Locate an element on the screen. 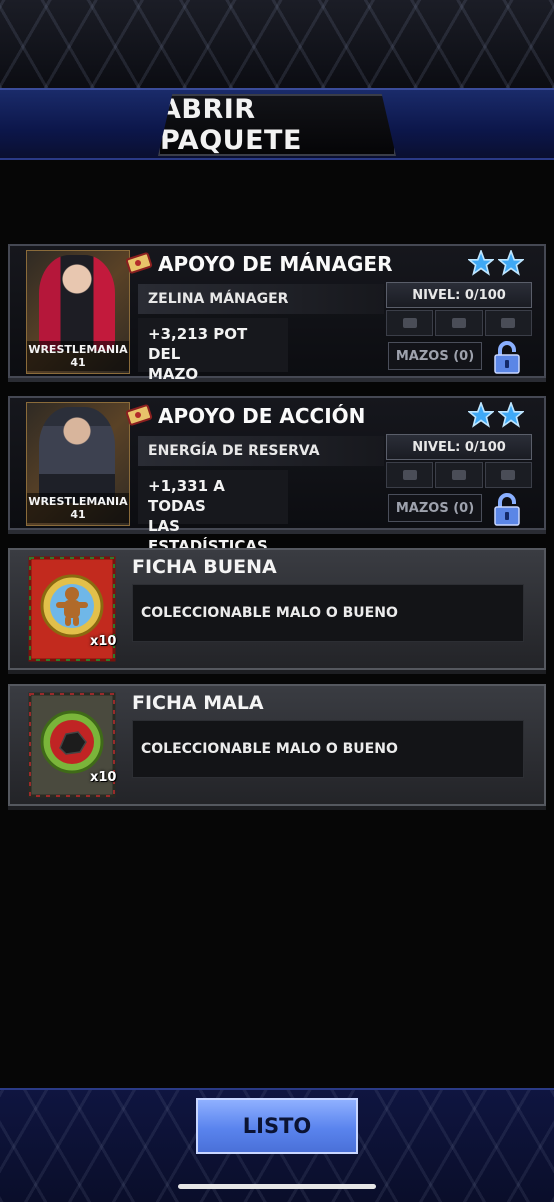 The image size is (554, 1202). card-art-zelina: WRESTLEMANIA 41 is located at coordinates (78, 312).